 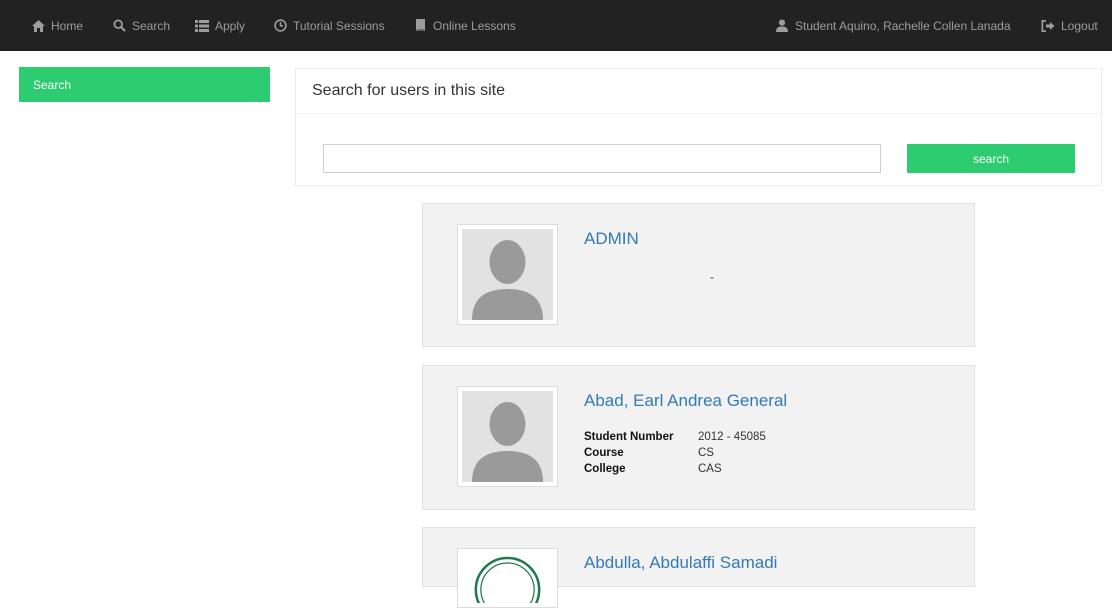 I want to click on logout-icon, so click(x=1048, y=26).